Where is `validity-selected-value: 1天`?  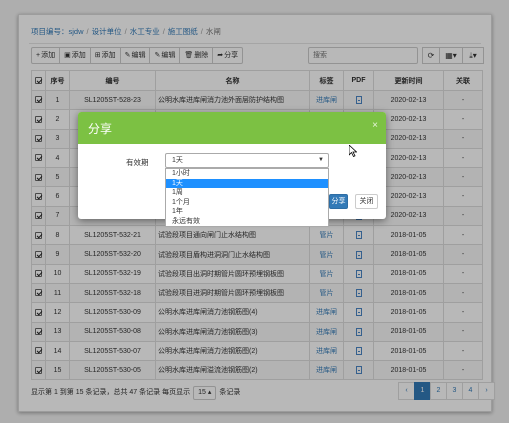
validity-selected-value: 1天 is located at coordinates (177, 160).